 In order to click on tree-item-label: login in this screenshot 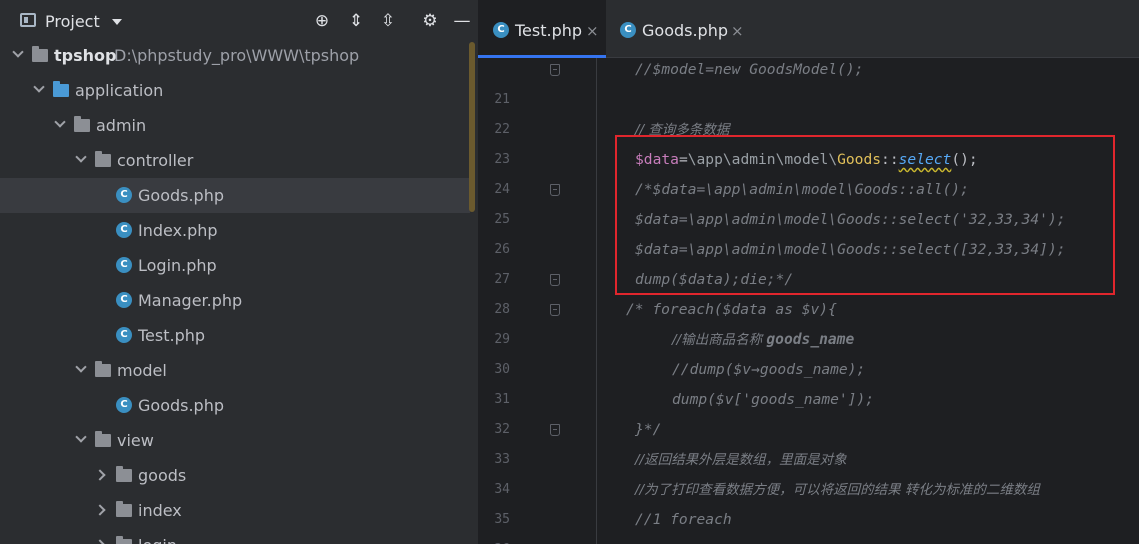, I will do `click(157, 536)`.